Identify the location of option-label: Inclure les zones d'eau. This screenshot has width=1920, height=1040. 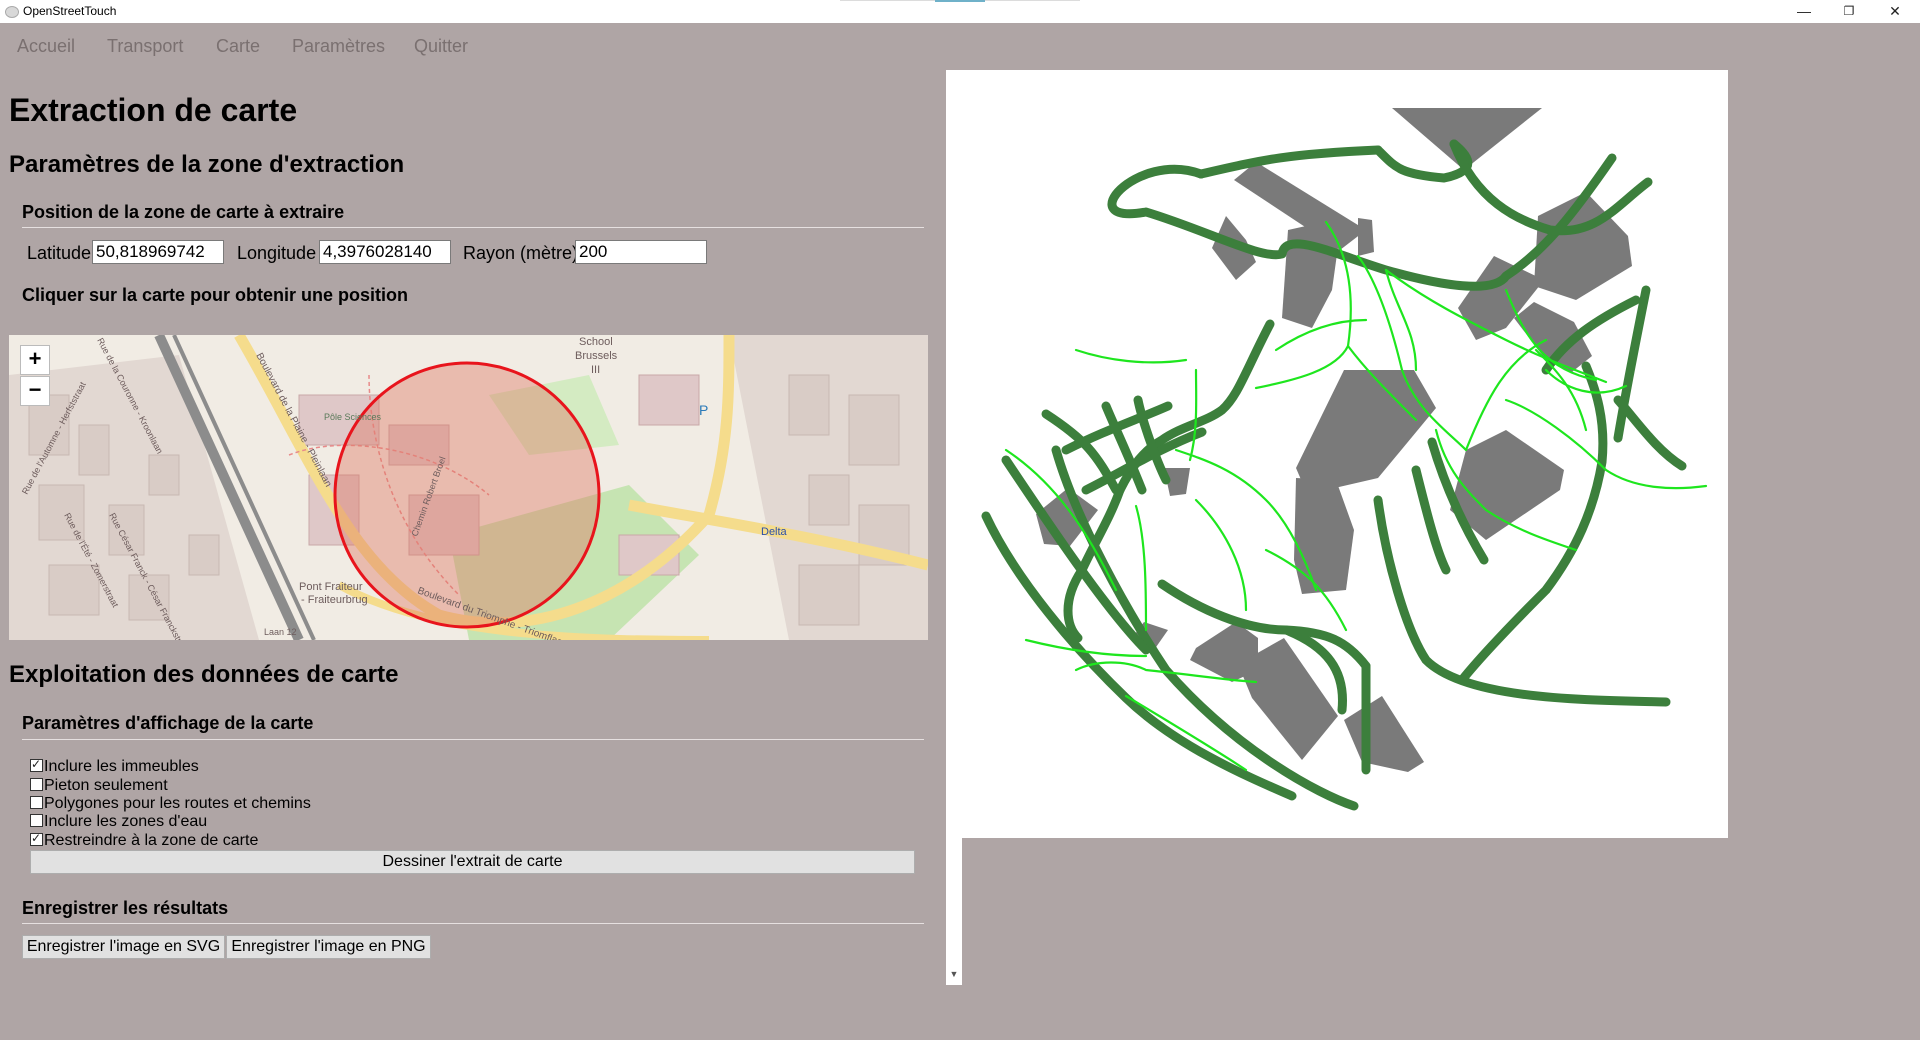
(126, 821).